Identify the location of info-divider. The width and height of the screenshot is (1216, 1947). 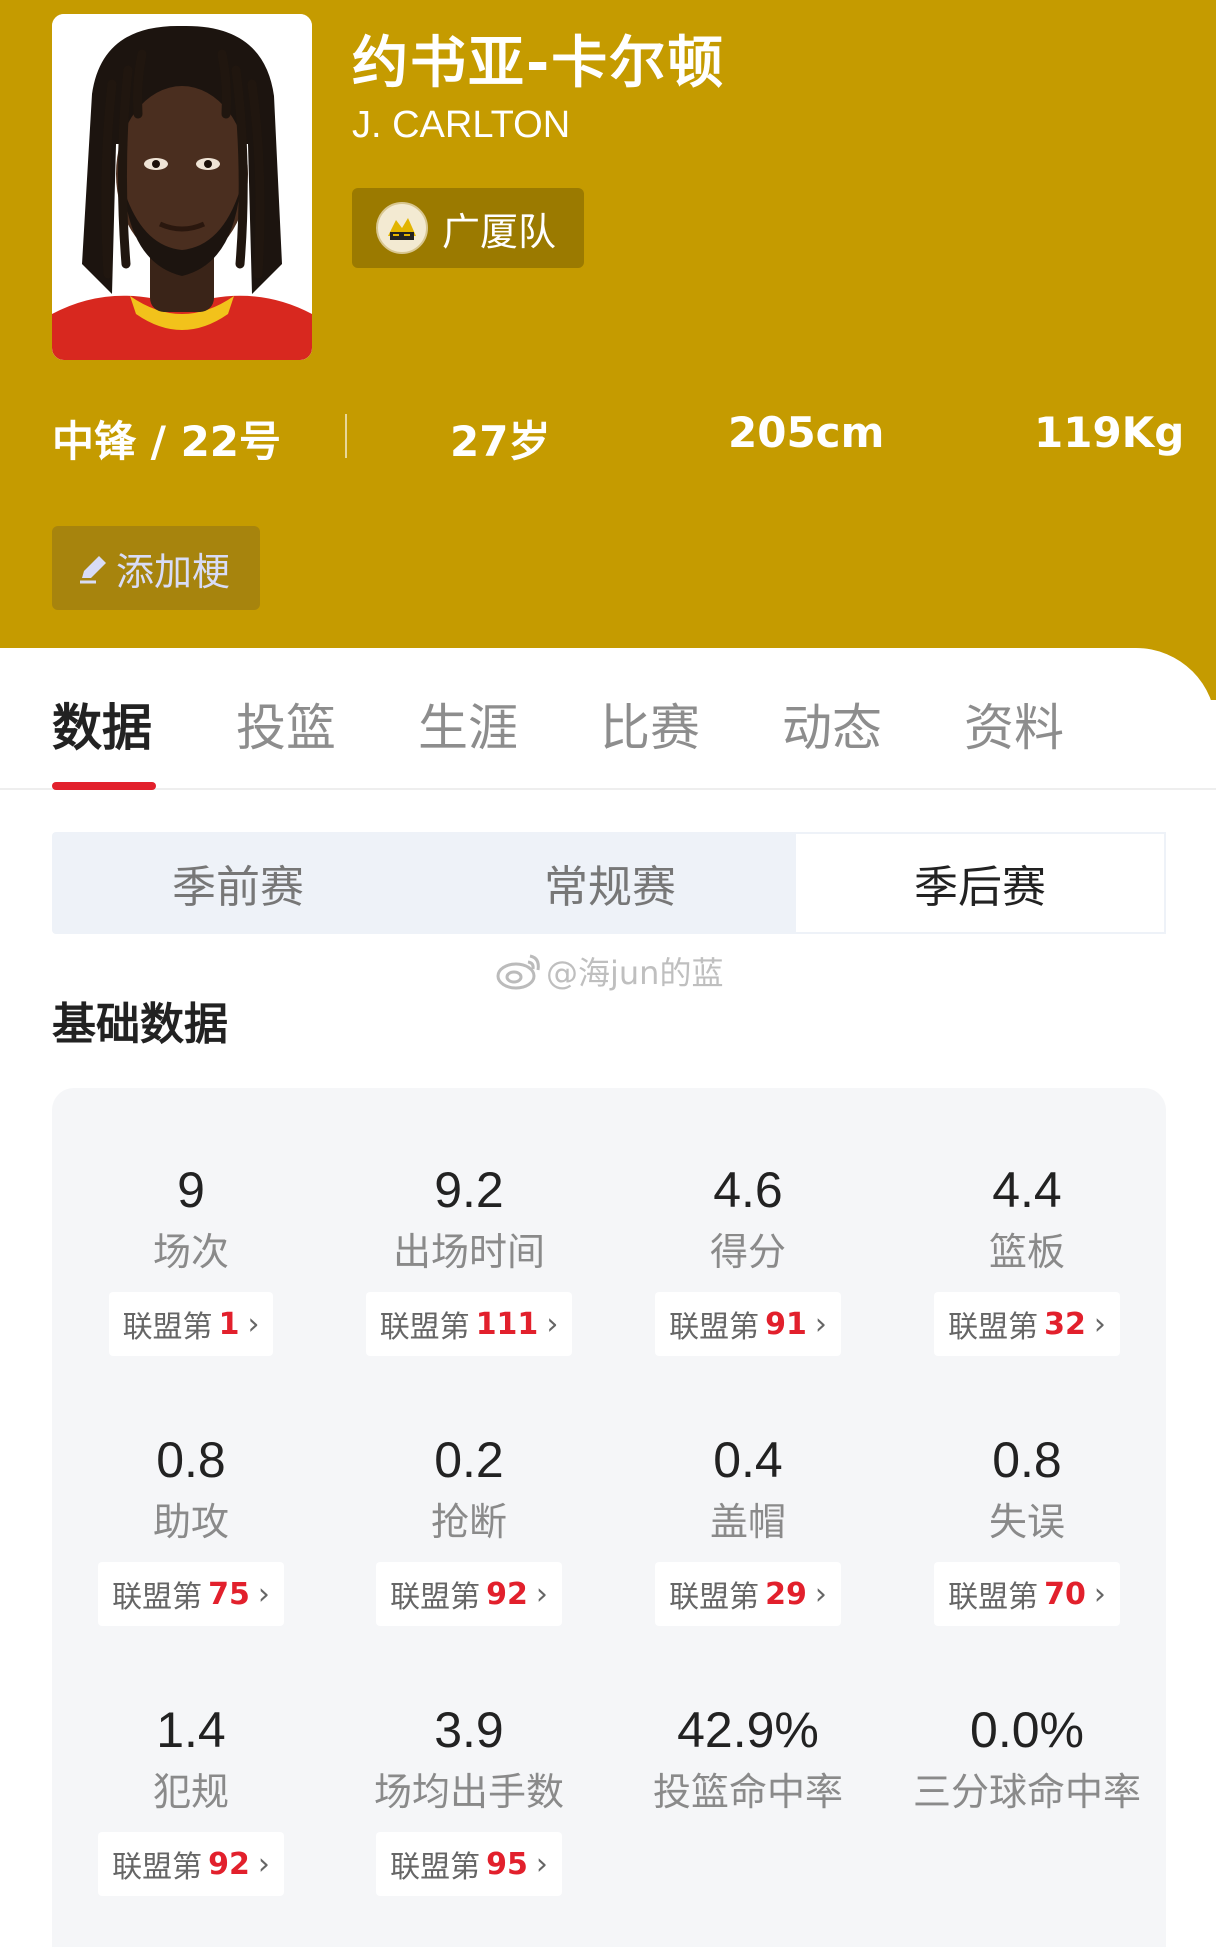
(346, 436).